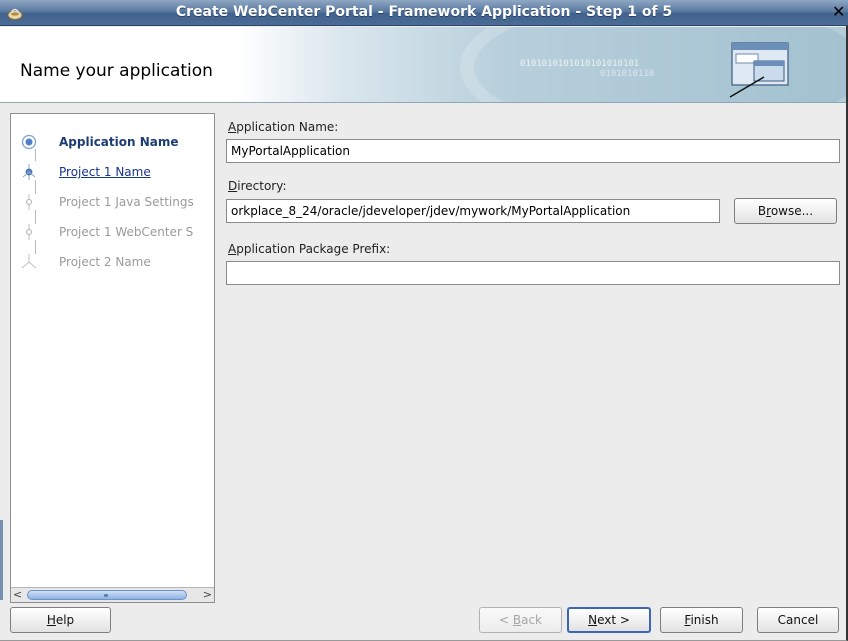  Describe the element at coordinates (701, 620) in the screenshot. I see `finish-button: Finish` at that location.